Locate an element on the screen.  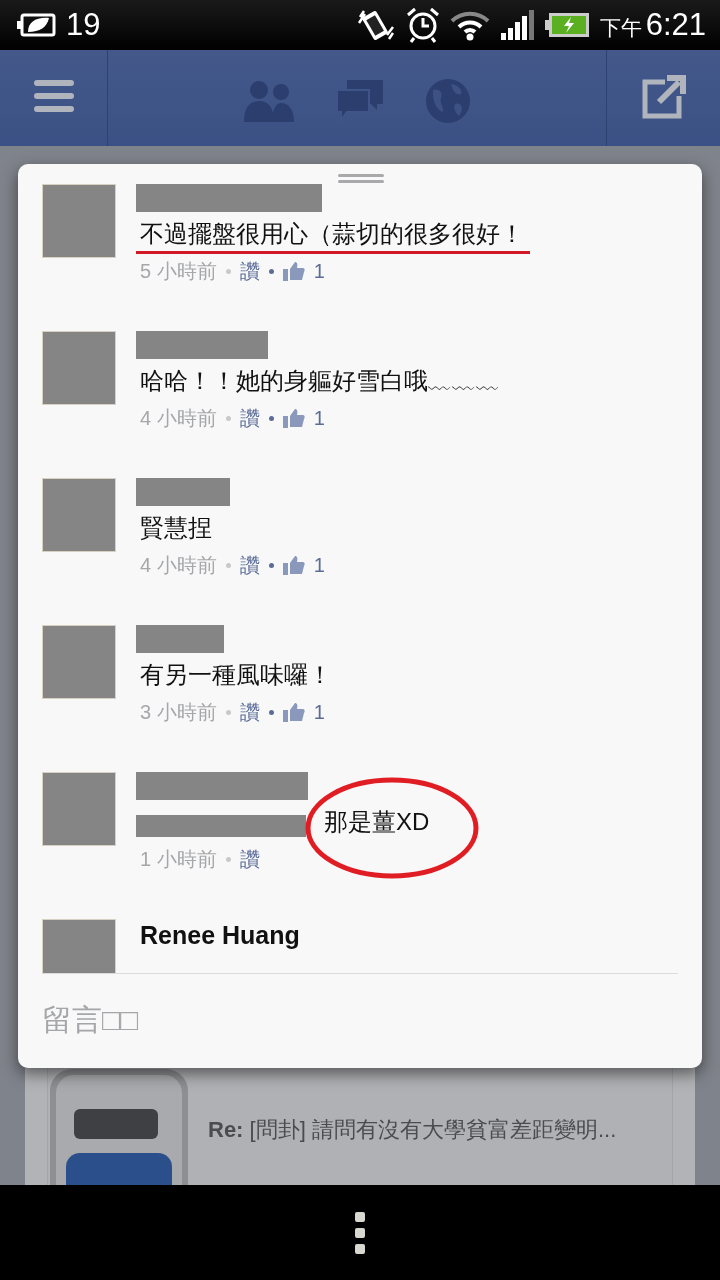
wifi-icon is located at coordinates (469, 25).